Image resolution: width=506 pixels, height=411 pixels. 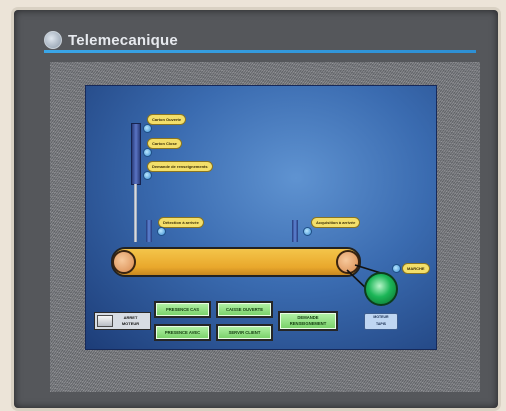 What do you see at coordinates (295, 231) in the screenshot?
I see `right-sensor` at bounding box center [295, 231].